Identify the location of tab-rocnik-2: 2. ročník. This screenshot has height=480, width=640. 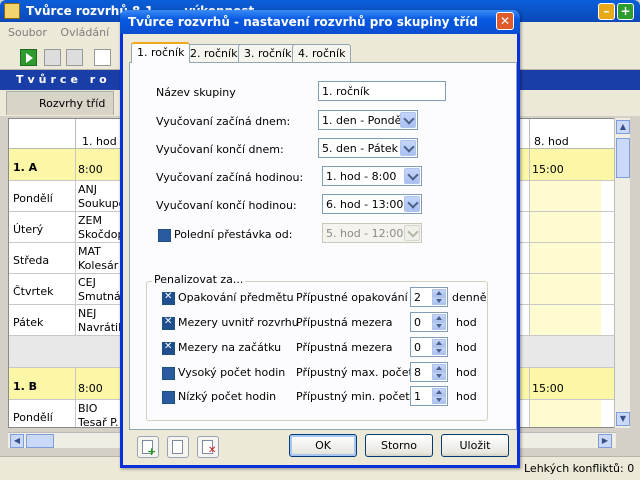
(214, 53).